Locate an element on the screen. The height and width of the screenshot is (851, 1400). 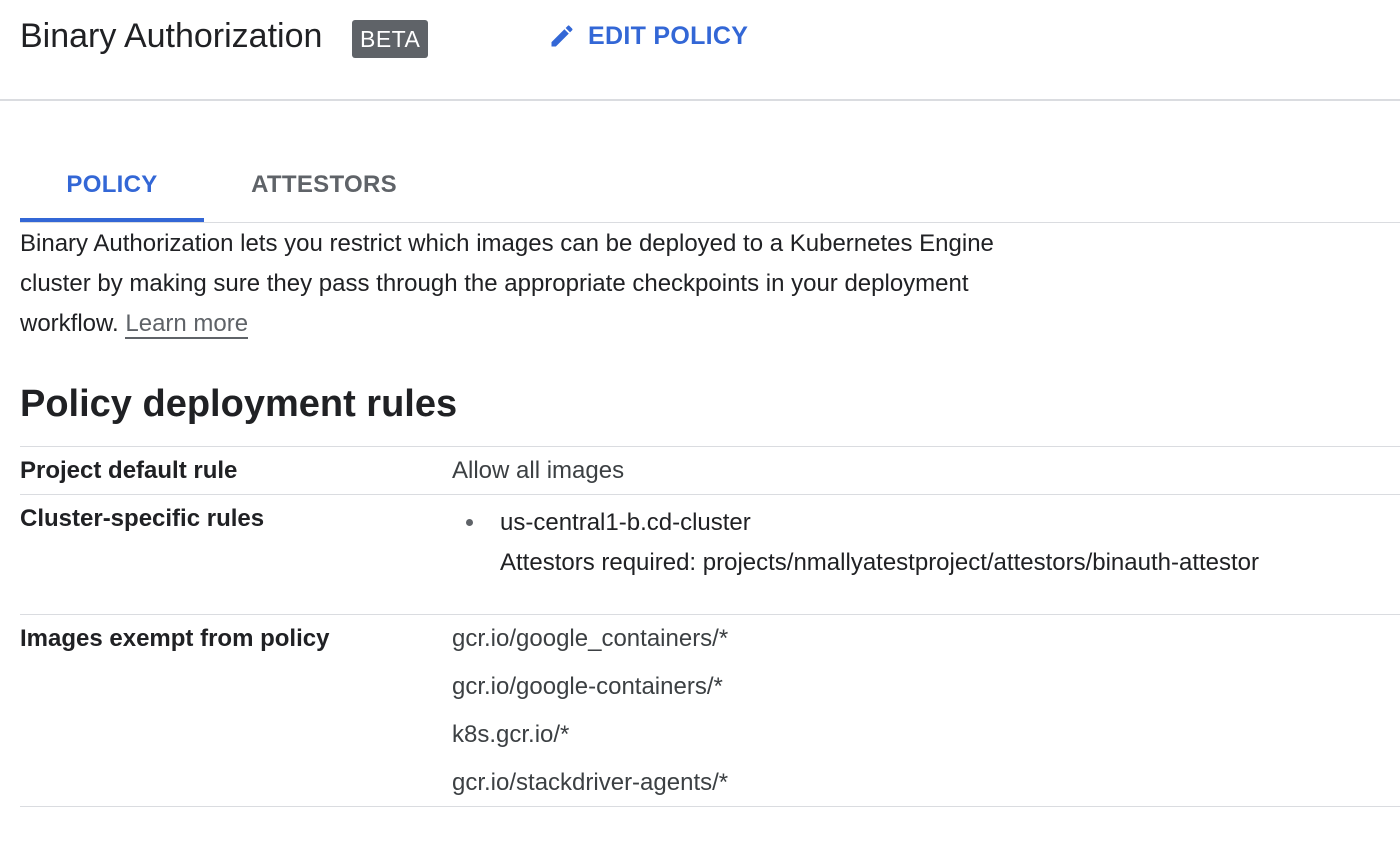
learn-more-link: Learn more is located at coordinates (187, 324).